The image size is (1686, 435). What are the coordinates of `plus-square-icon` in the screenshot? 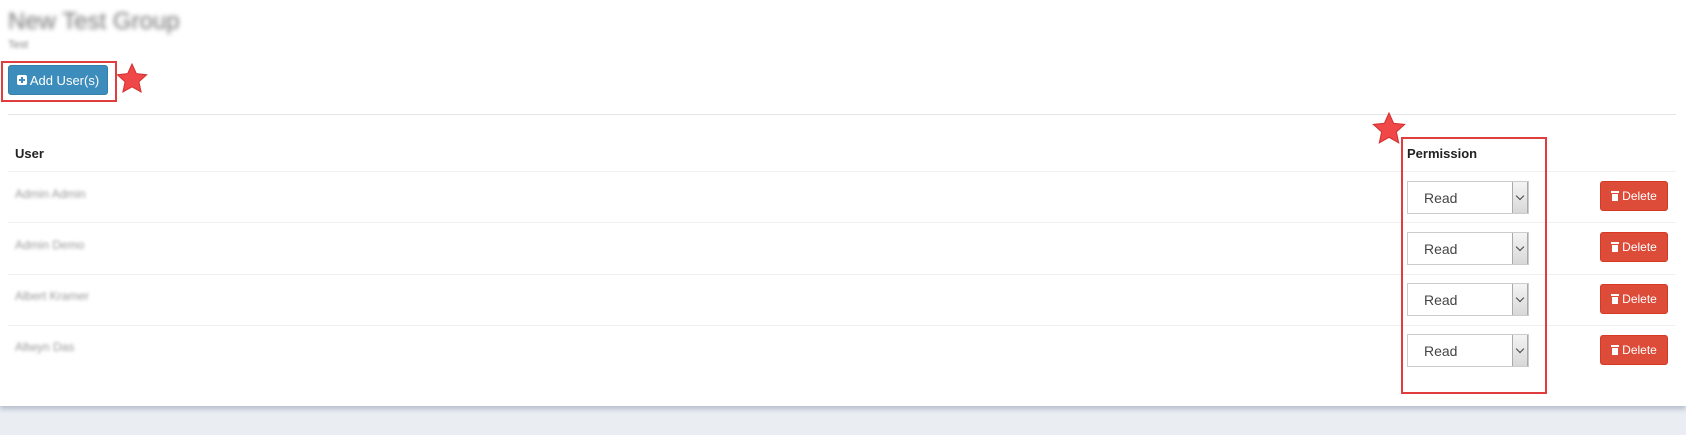 It's located at (21, 80).